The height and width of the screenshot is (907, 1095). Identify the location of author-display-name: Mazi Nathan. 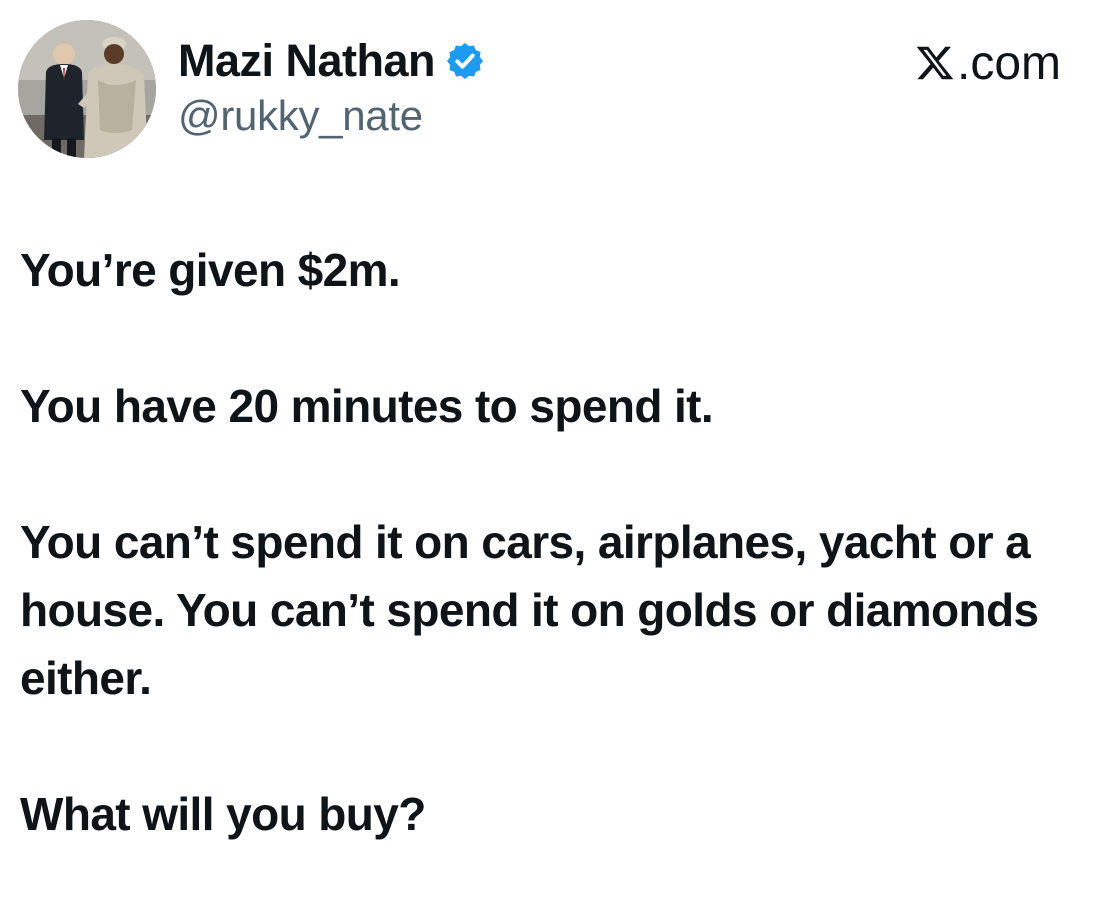
(307, 61).